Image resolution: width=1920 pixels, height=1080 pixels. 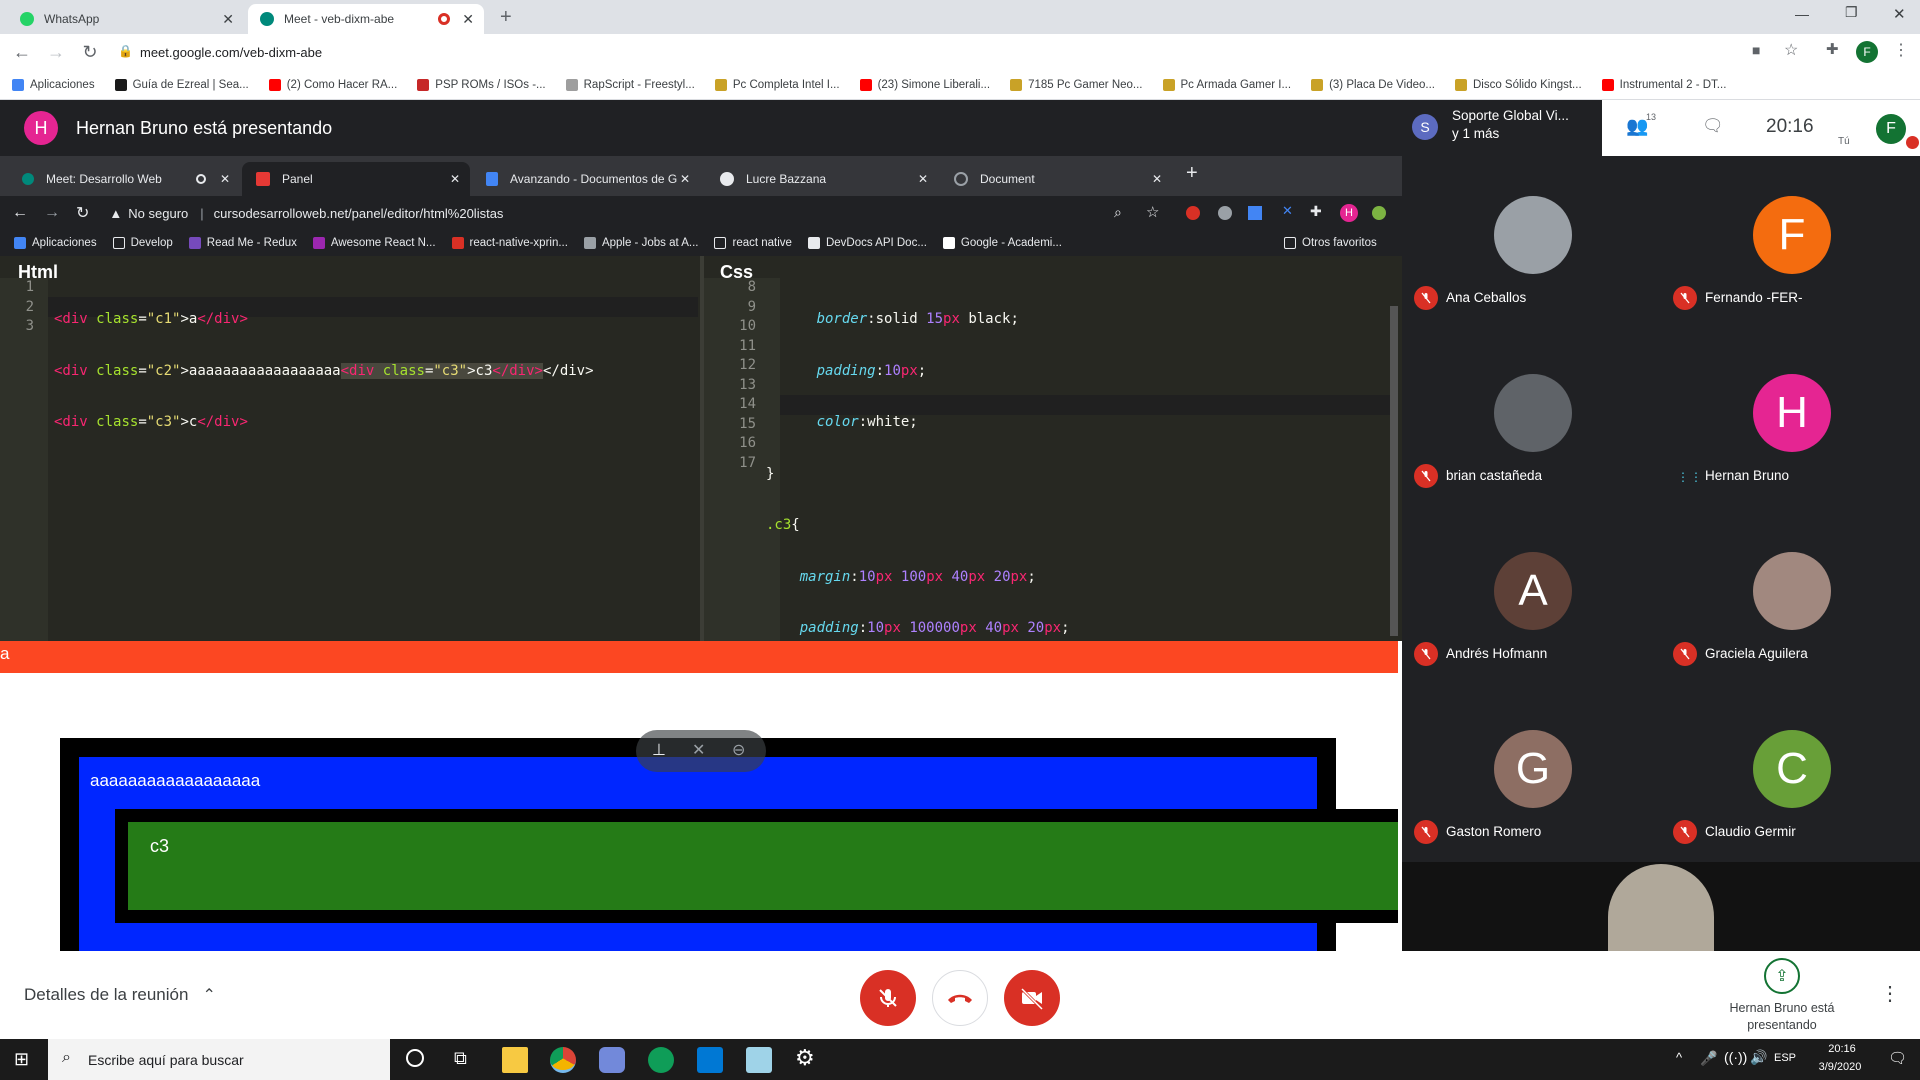 I want to click on extension-icon: ✕, so click(x=1287, y=211).